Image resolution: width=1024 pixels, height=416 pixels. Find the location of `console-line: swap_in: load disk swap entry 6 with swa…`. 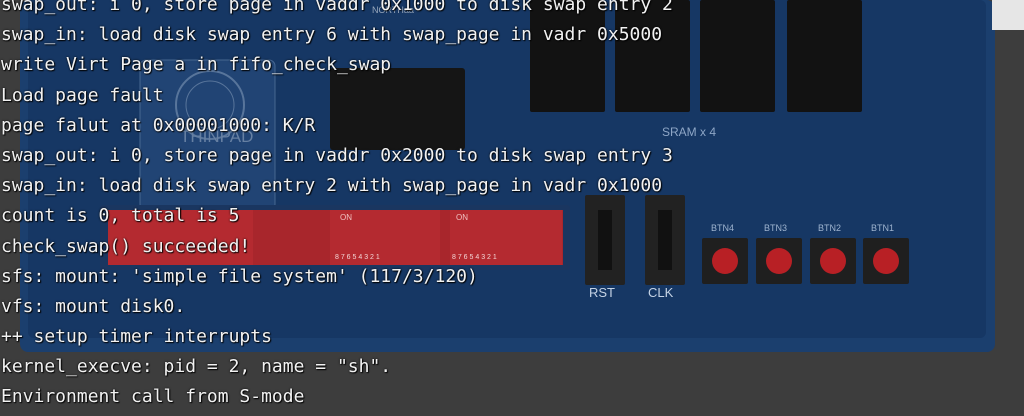

console-line: swap_in: load disk swap entry 6 with swa… is located at coordinates (332, 35).